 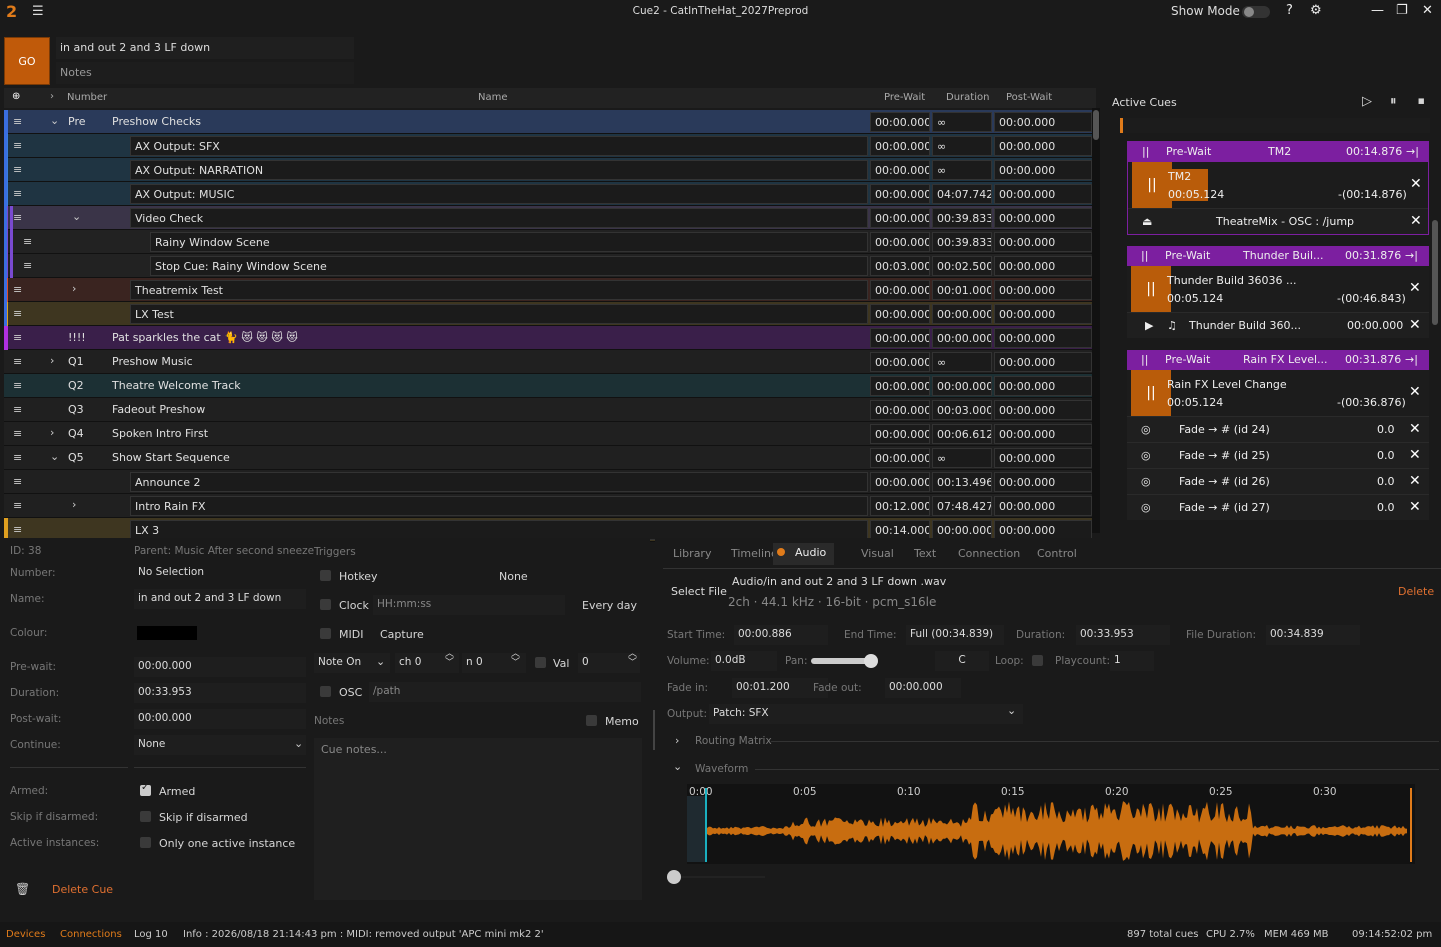 I want to click on cue-duration: 00:00.000, so click(x=962, y=530).